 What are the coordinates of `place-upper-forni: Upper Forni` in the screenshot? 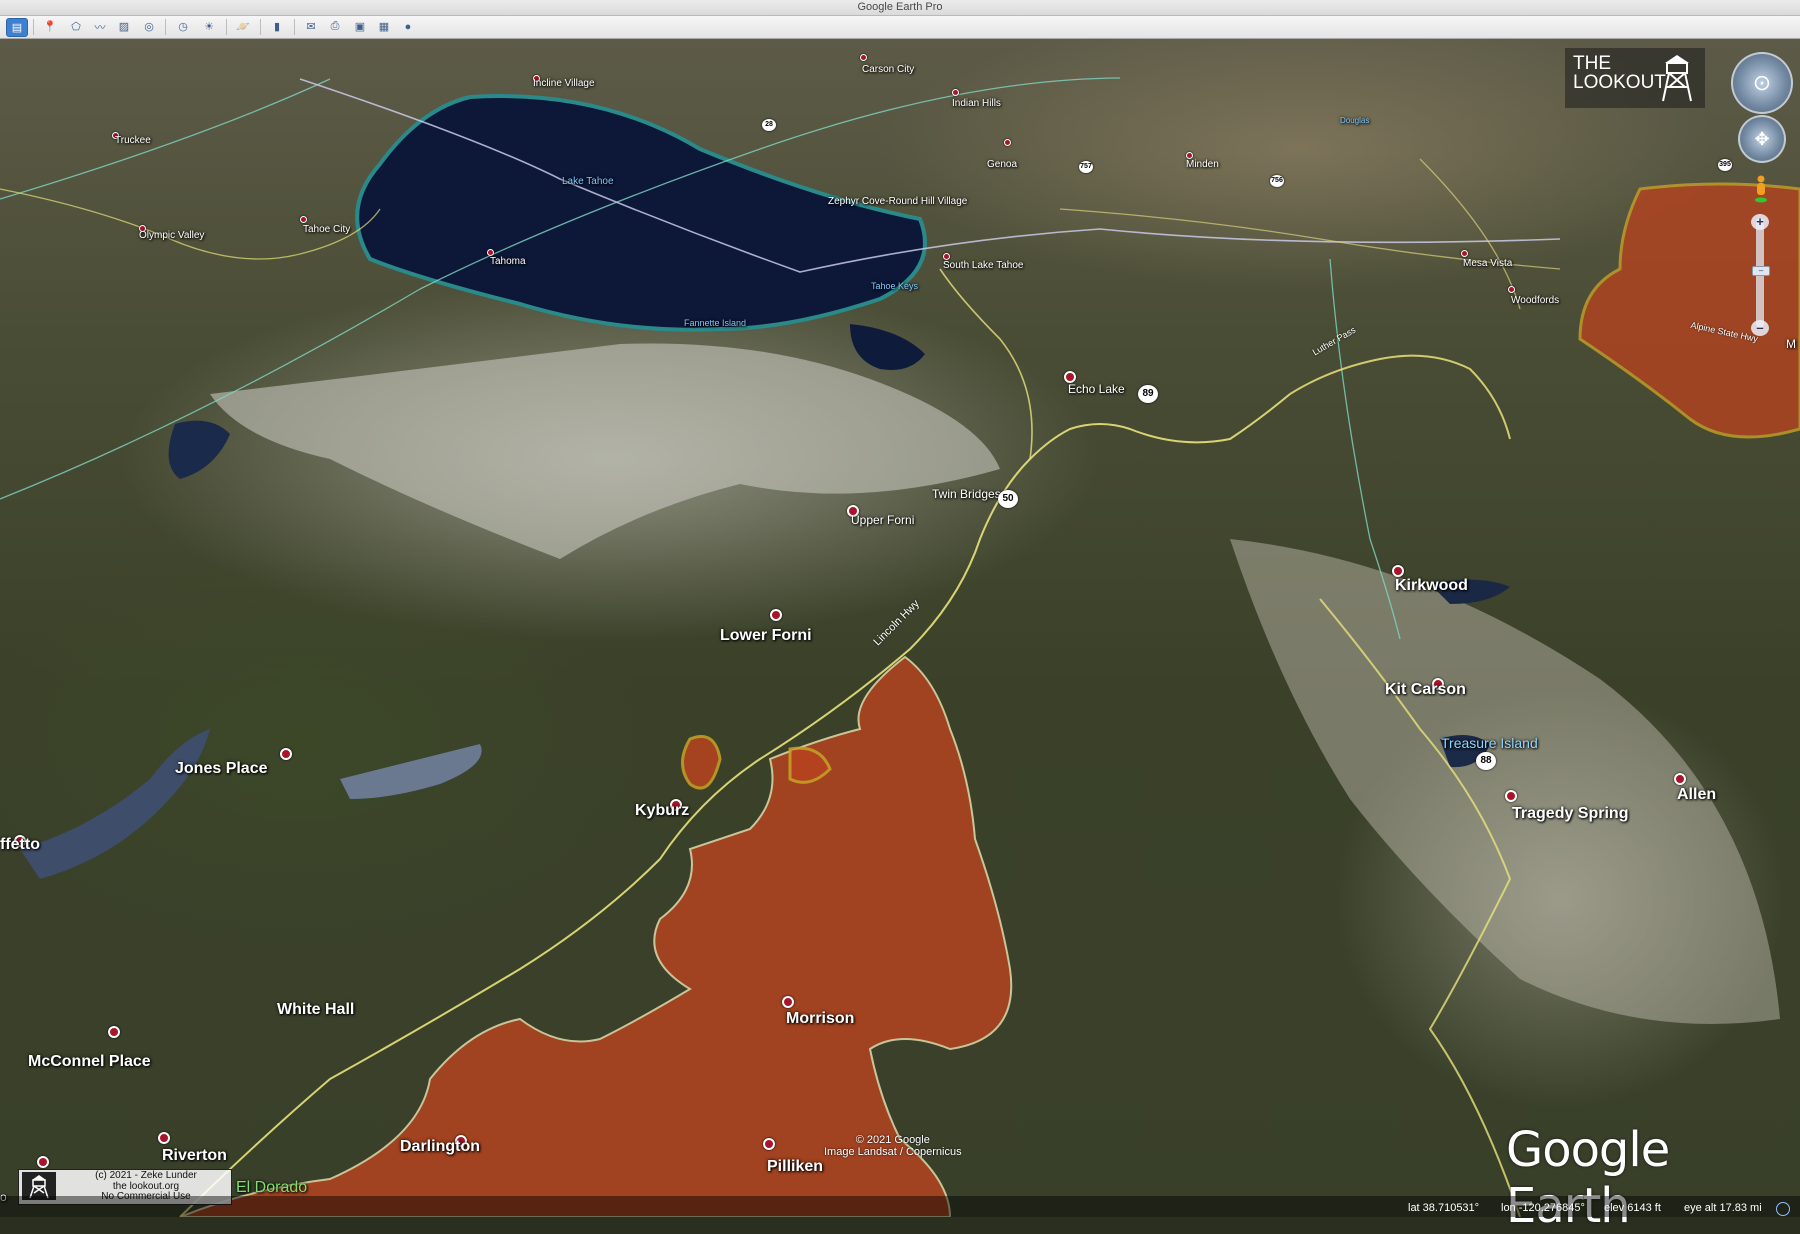 It's located at (882, 520).